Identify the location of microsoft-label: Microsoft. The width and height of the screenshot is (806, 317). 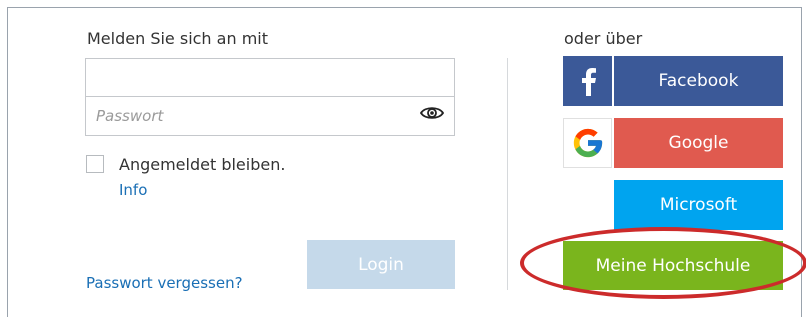
(698, 205).